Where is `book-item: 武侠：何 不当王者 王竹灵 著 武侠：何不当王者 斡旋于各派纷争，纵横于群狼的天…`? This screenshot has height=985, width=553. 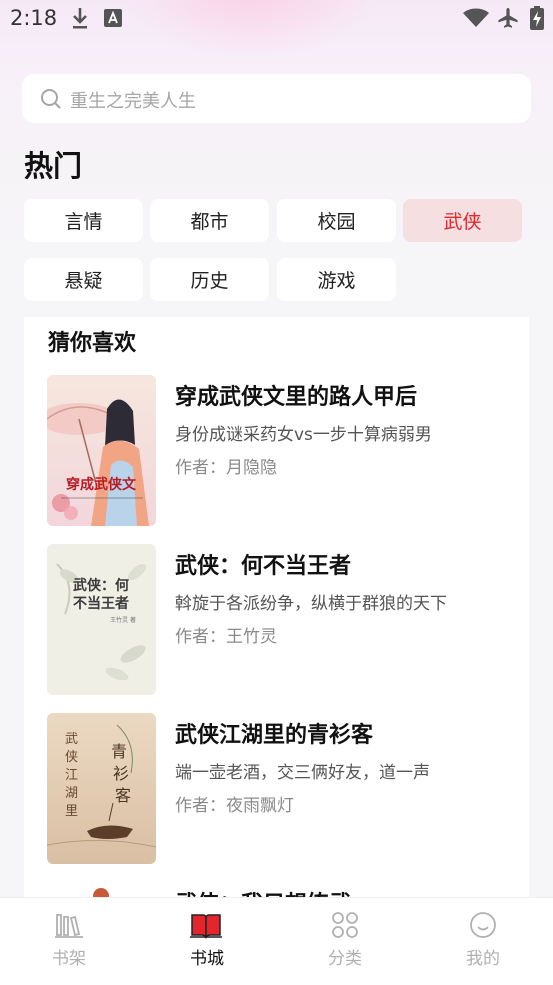
book-item: 武侠：何 不当王者 王竹灵 著 武侠：何不当王者 斡旋于各派纷争，纵横于群狼的天… is located at coordinates (277, 620).